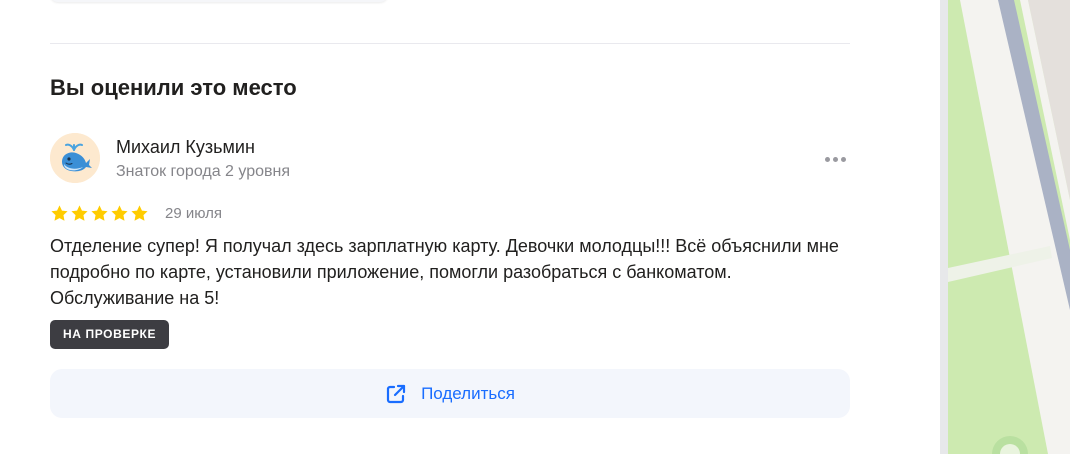 The height and width of the screenshot is (454, 1070). Describe the element at coordinates (827, 159) in the screenshot. I see `more-dots-icon` at that location.